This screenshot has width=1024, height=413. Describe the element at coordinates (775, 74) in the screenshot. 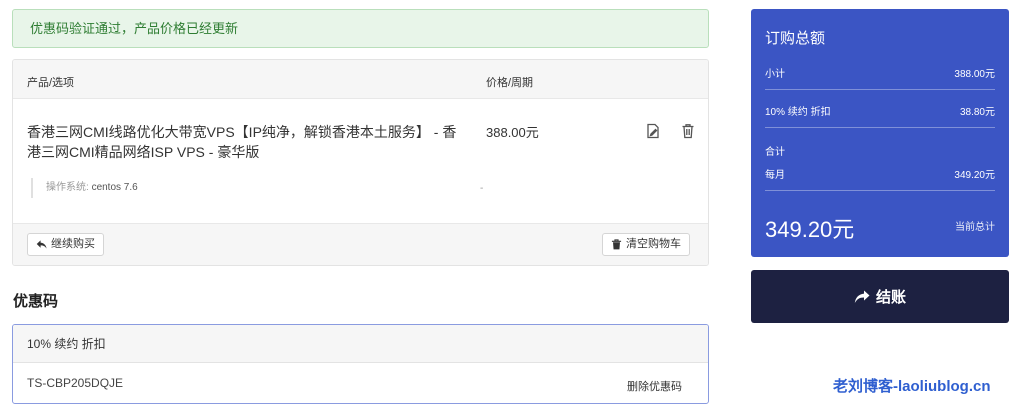

I see `subtotal-label: 小计` at that location.